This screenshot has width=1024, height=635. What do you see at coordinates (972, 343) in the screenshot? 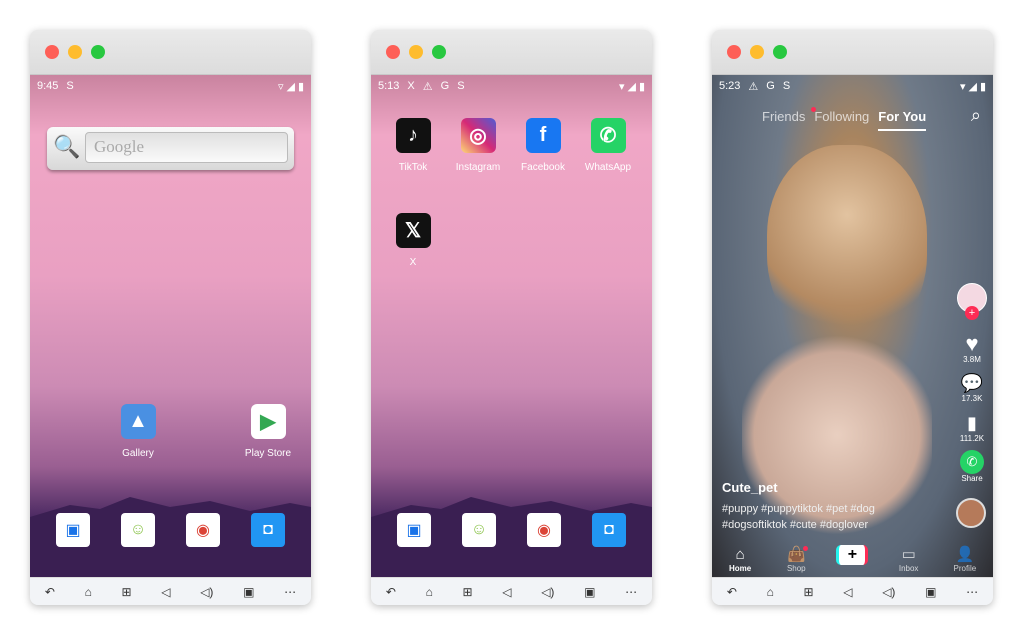
I see `heart-icon: ♥` at bounding box center [972, 343].